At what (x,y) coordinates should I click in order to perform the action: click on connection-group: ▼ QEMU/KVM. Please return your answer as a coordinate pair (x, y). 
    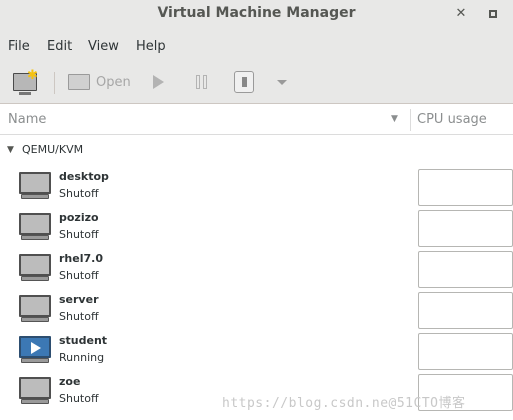
    Looking at the image, I should click on (256, 151).